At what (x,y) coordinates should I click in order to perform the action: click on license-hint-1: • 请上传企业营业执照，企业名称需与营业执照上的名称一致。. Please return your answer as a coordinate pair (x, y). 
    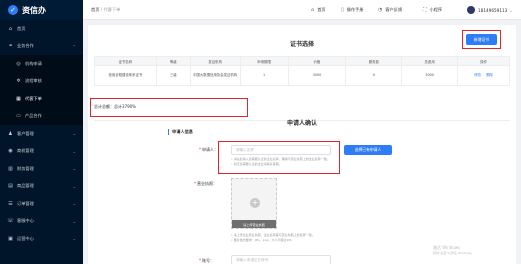
    Looking at the image, I should click on (273, 235).